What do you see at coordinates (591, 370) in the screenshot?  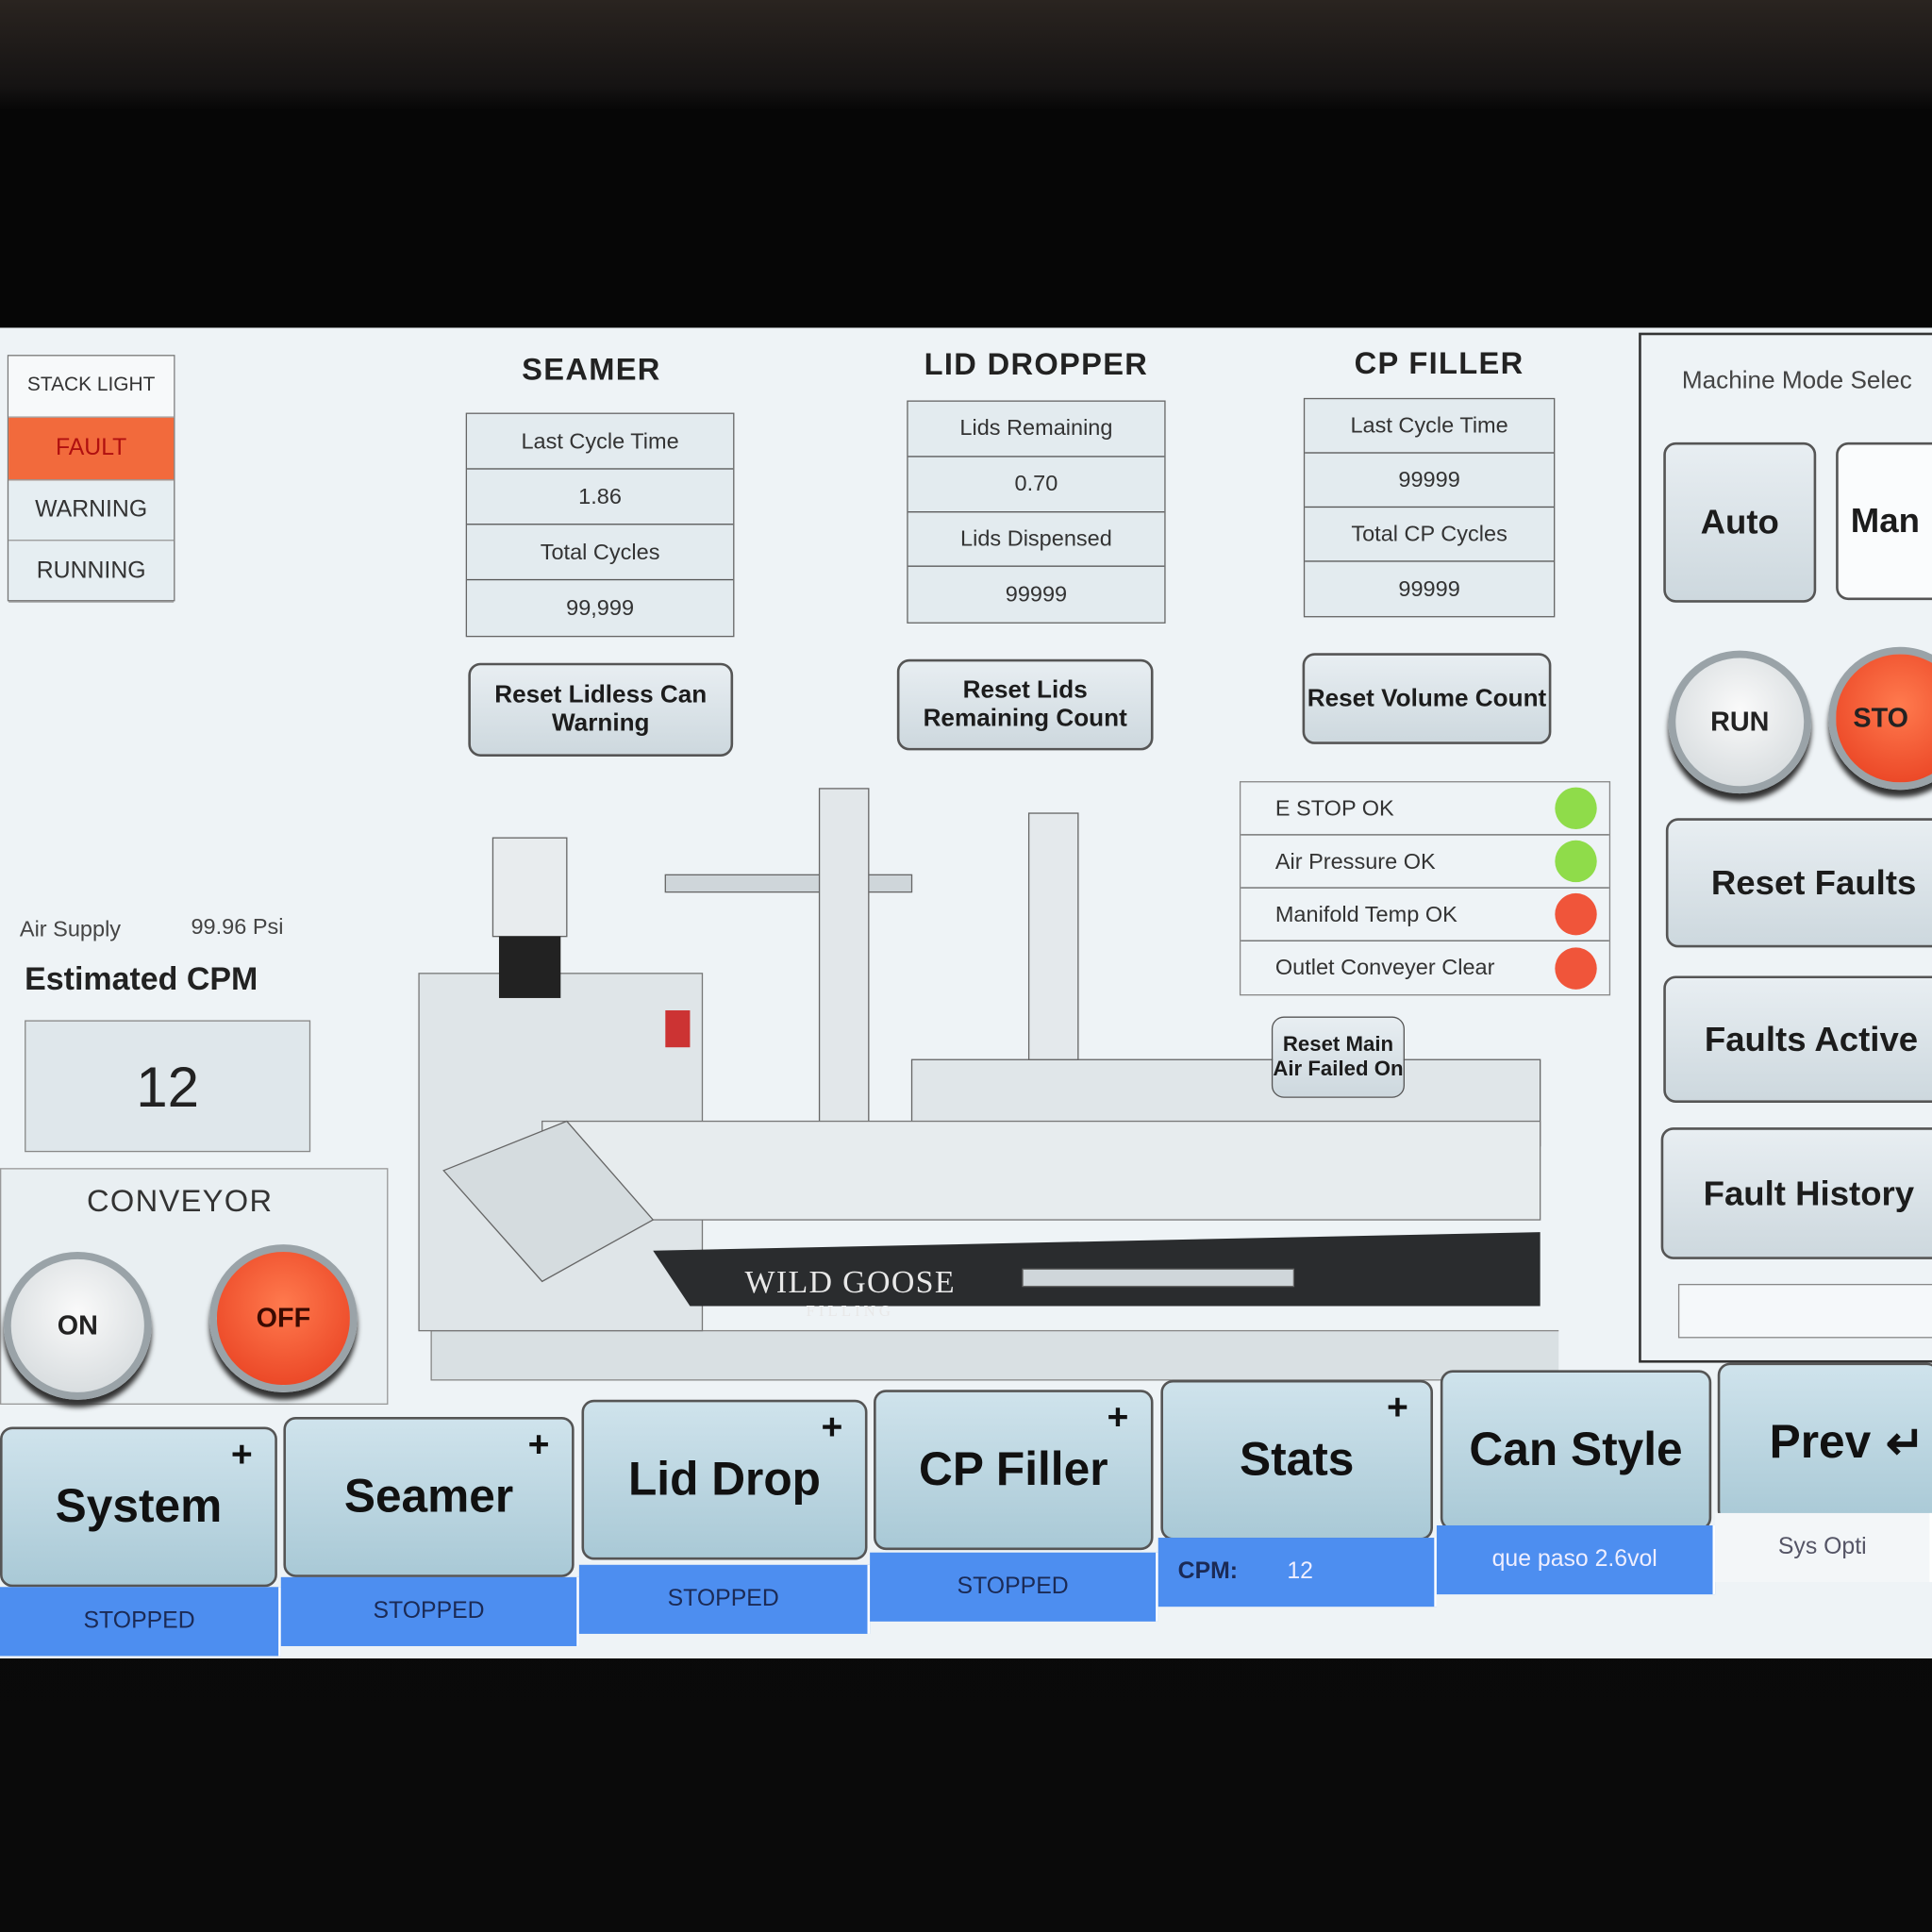 I see `seamer-title: SEAMER` at bounding box center [591, 370].